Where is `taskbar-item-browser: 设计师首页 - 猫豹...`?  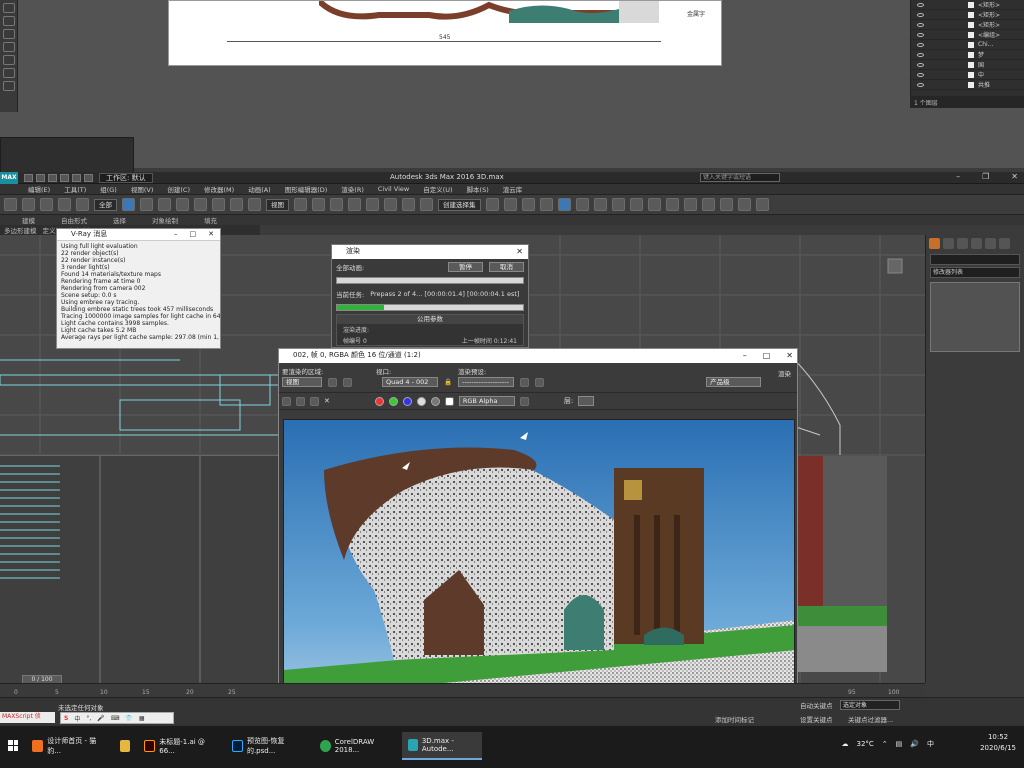
taskbar-item-browser: 设计师首页 - 猫豹... is located at coordinates (69, 746).